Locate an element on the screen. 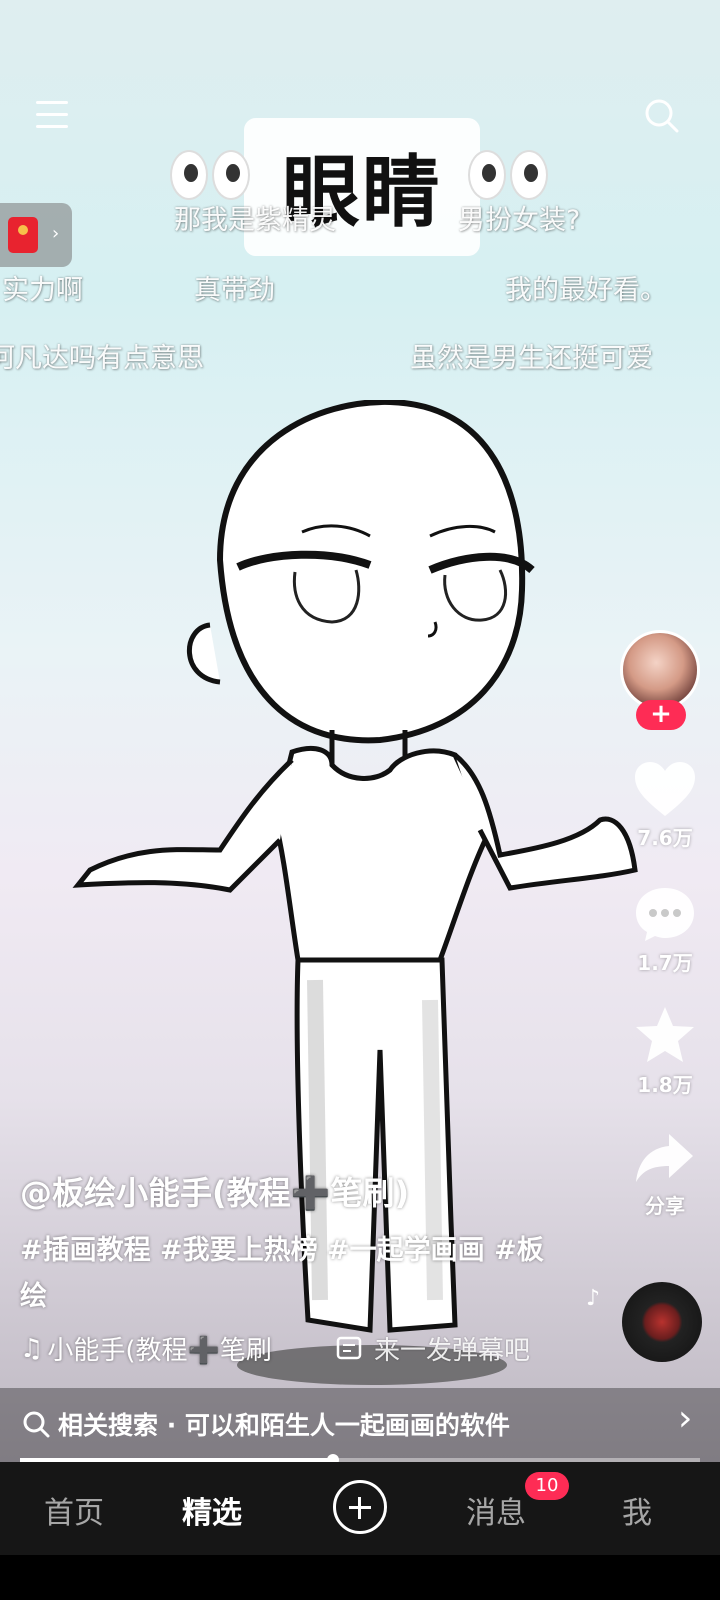 This screenshot has height=1600, width=720. danmaku-placeholder: 来一发弹幕吧 is located at coordinates (452, 1351).